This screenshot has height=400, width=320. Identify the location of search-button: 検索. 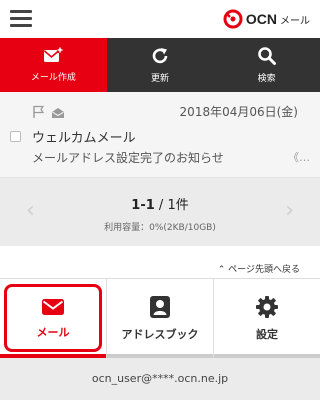
(266, 65).